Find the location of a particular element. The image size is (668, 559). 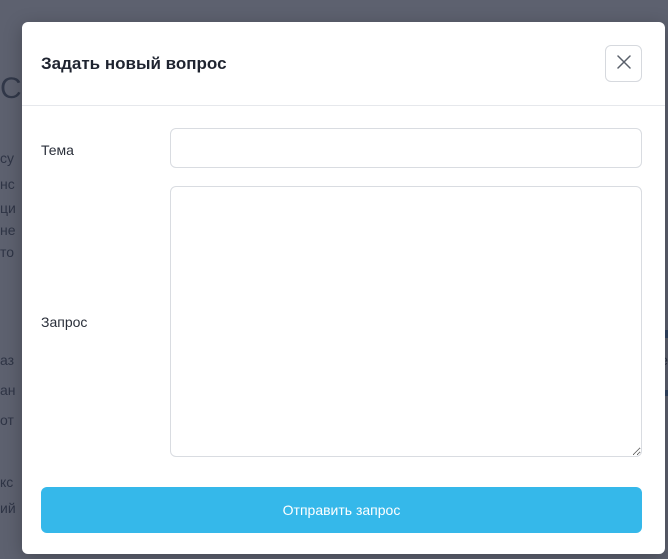

query-label: Запрос is located at coordinates (64, 322).